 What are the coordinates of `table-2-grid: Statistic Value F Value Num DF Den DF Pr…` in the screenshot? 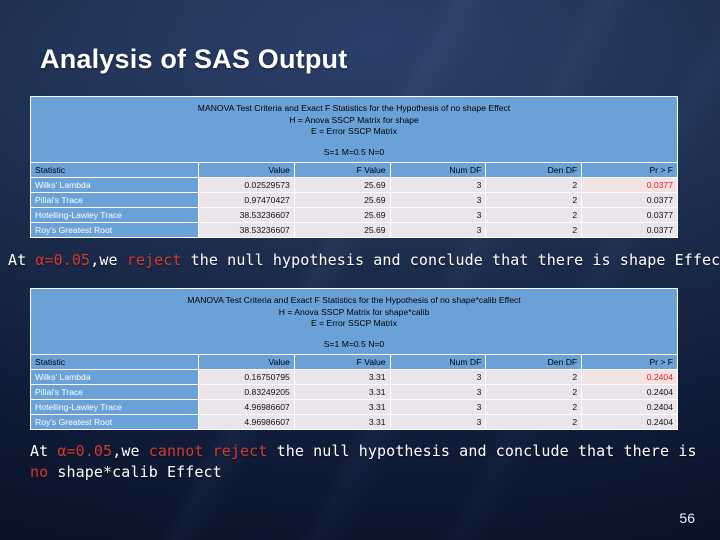 It's located at (354, 392).